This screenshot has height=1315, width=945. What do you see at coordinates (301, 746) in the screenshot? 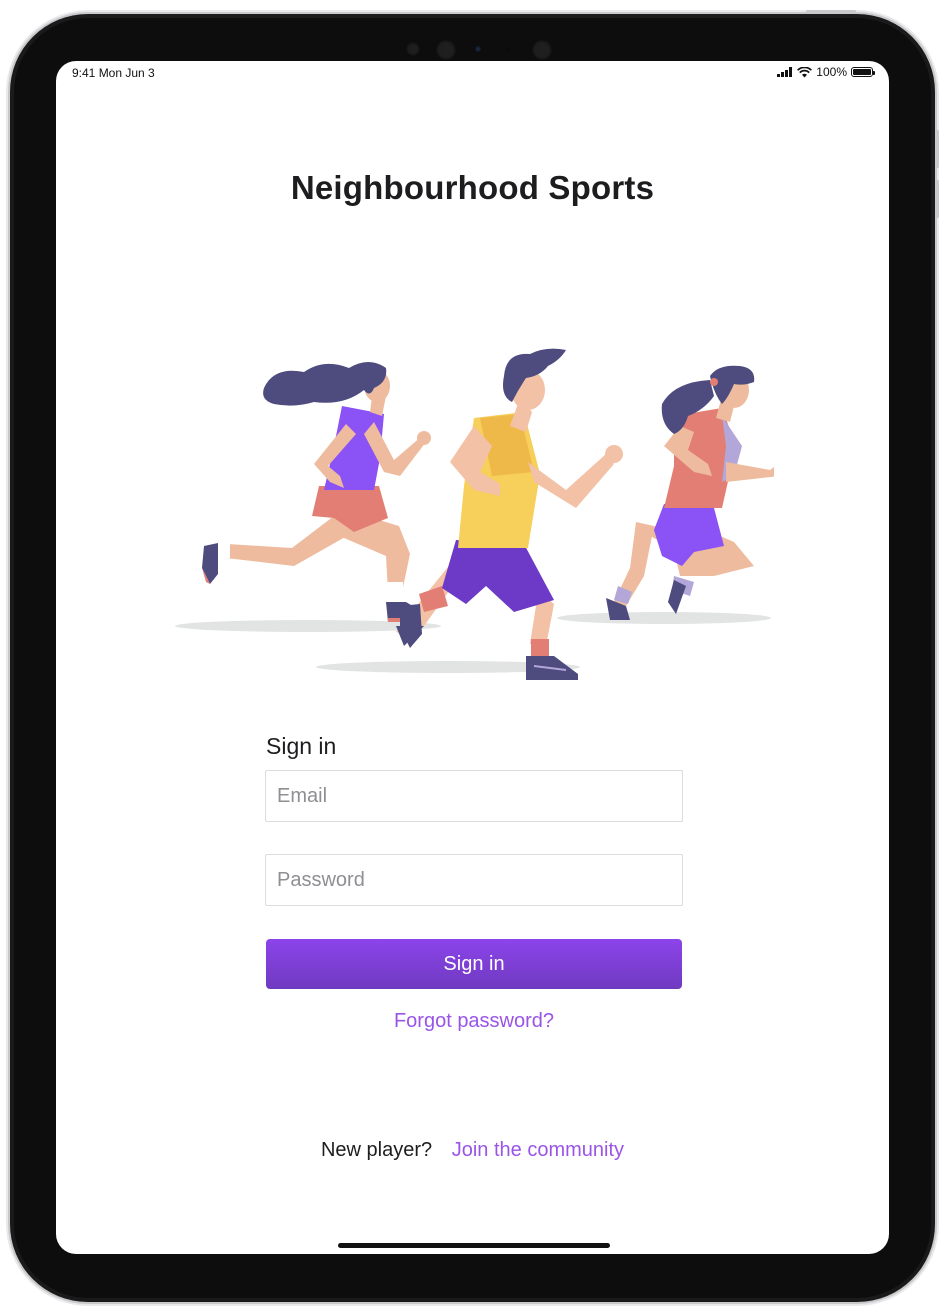
I see `signin-heading: Sign in` at bounding box center [301, 746].